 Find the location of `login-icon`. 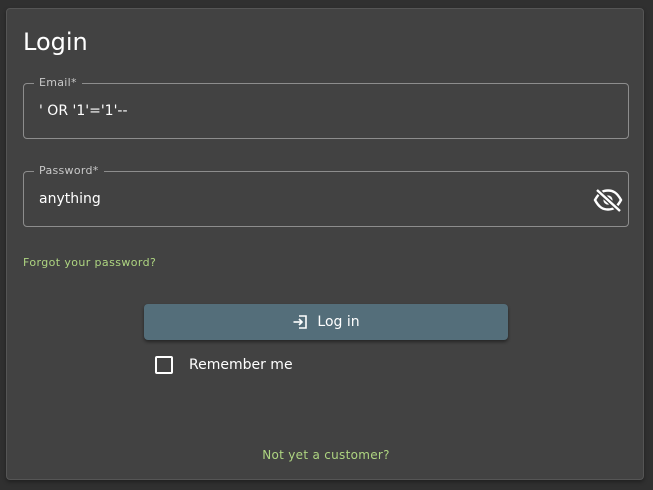

login-icon is located at coordinates (300, 322).